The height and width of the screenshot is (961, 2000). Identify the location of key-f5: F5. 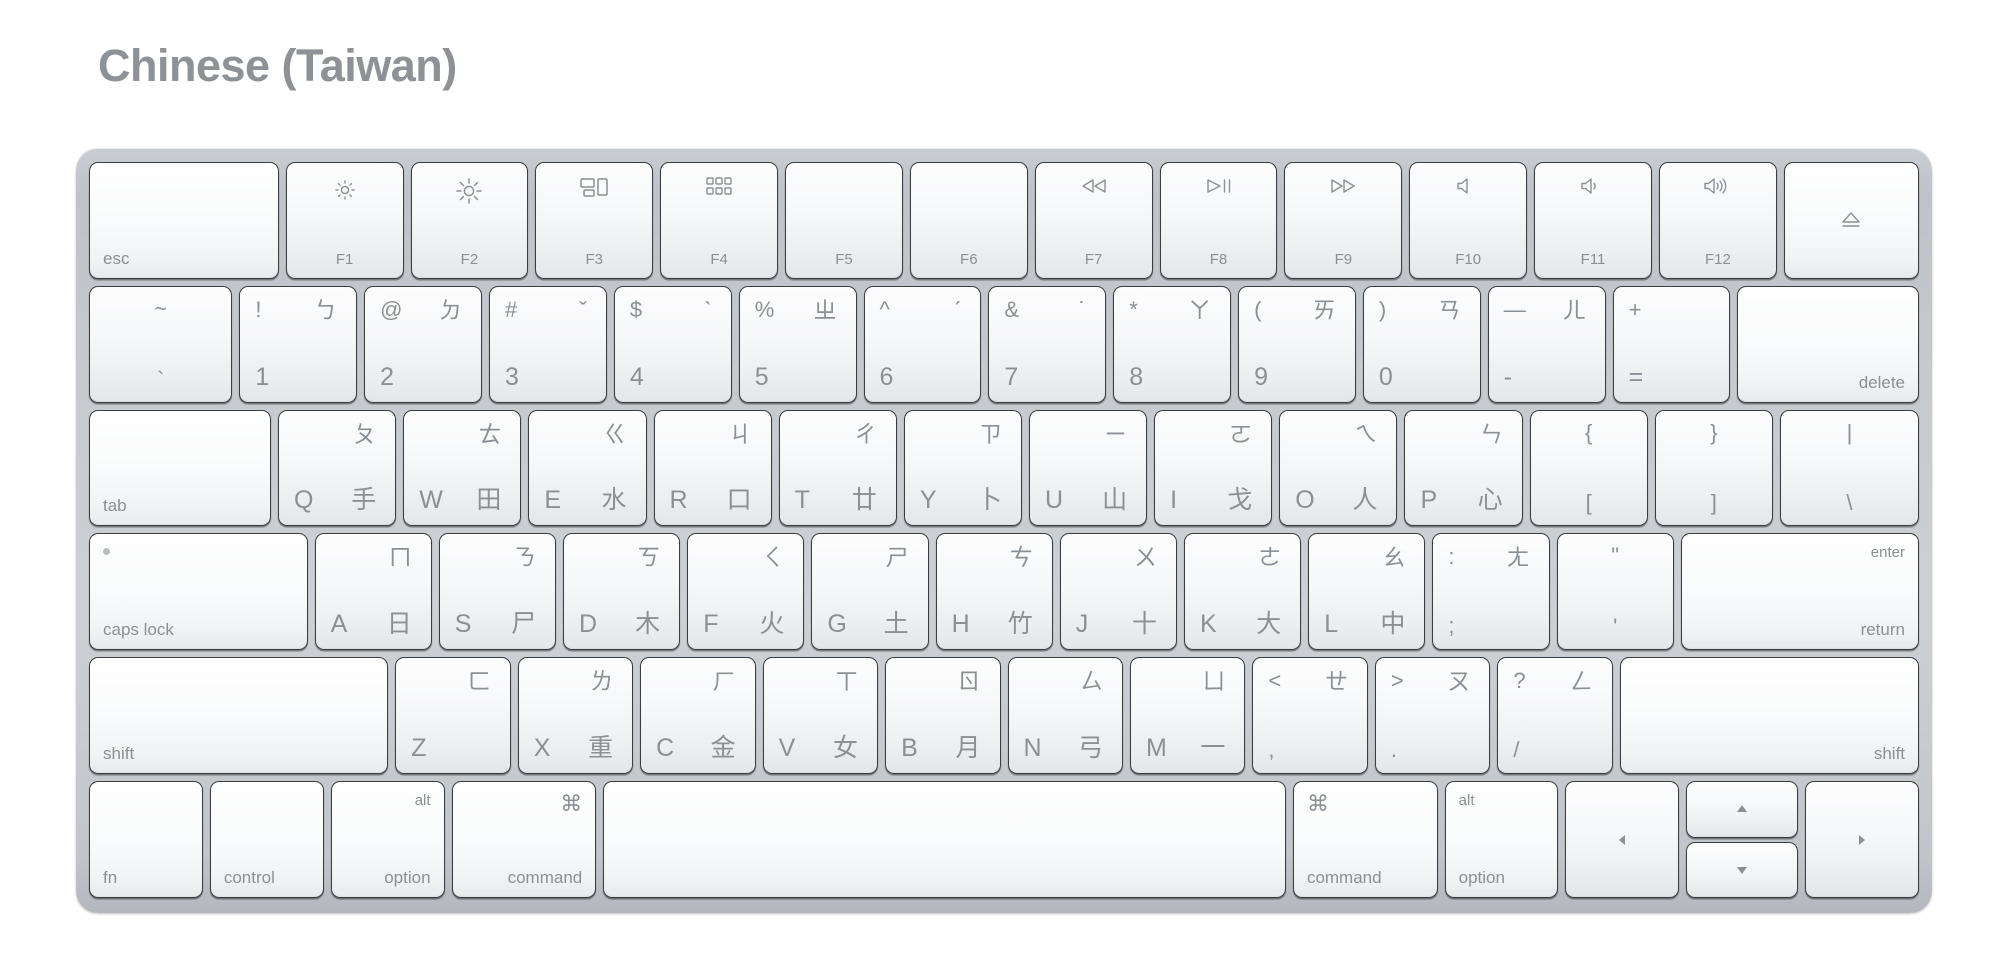
(844, 220).